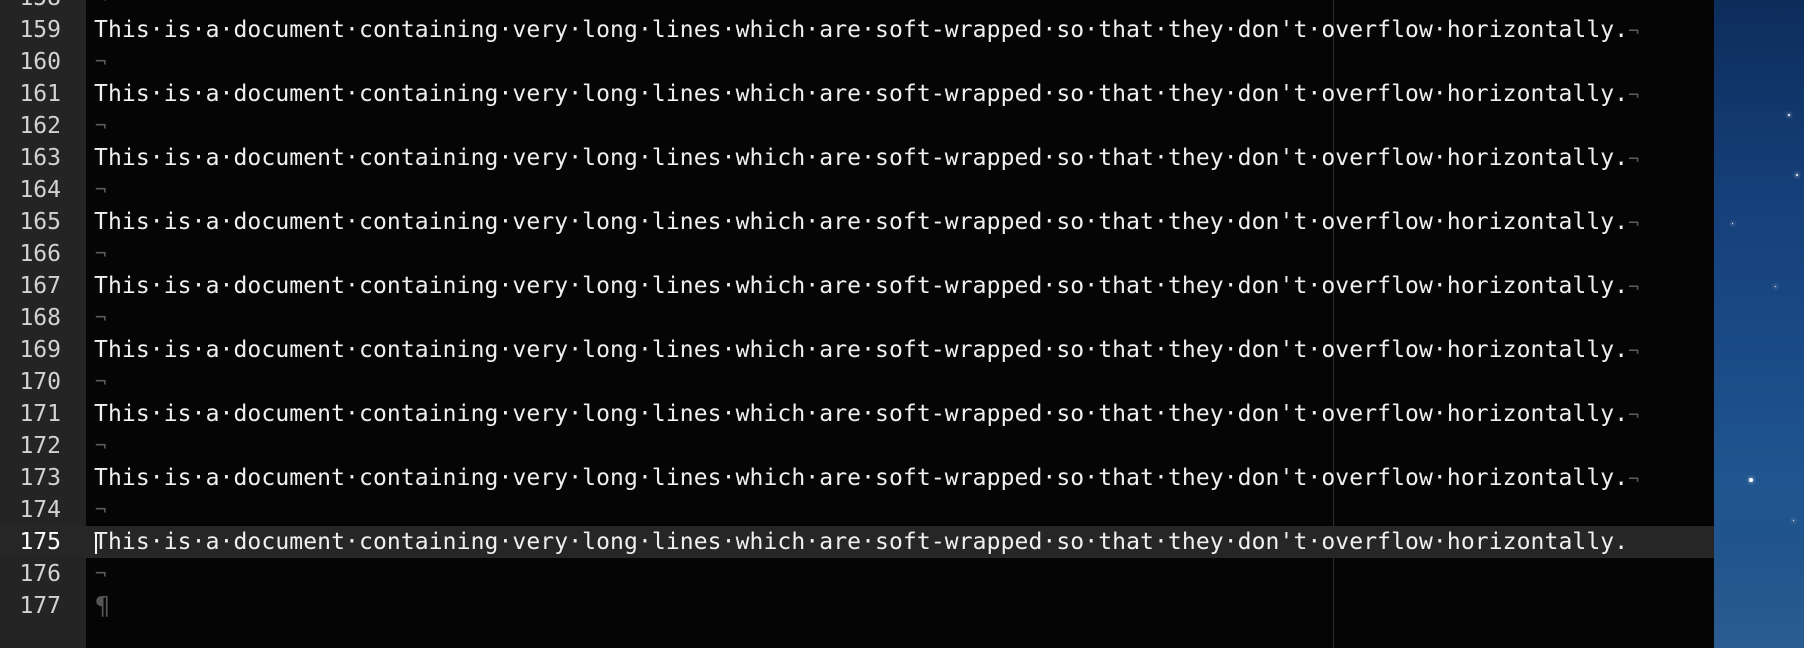 This screenshot has width=1804, height=648. What do you see at coordinates (40, 190) in the screenshot?
I see `line-number: 164` at bounding box center [40, 190].